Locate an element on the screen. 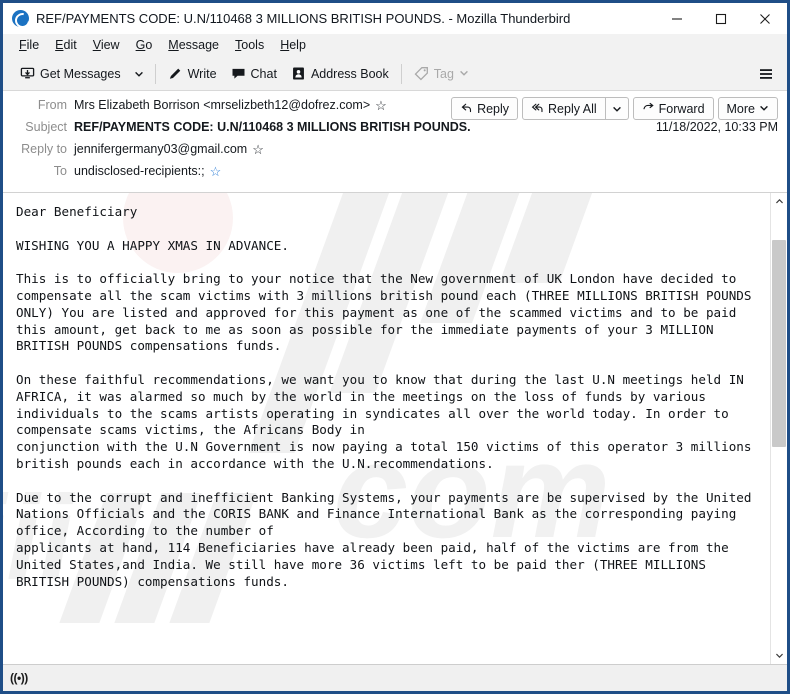  write-button: Write is located at coordinates (192, 73).